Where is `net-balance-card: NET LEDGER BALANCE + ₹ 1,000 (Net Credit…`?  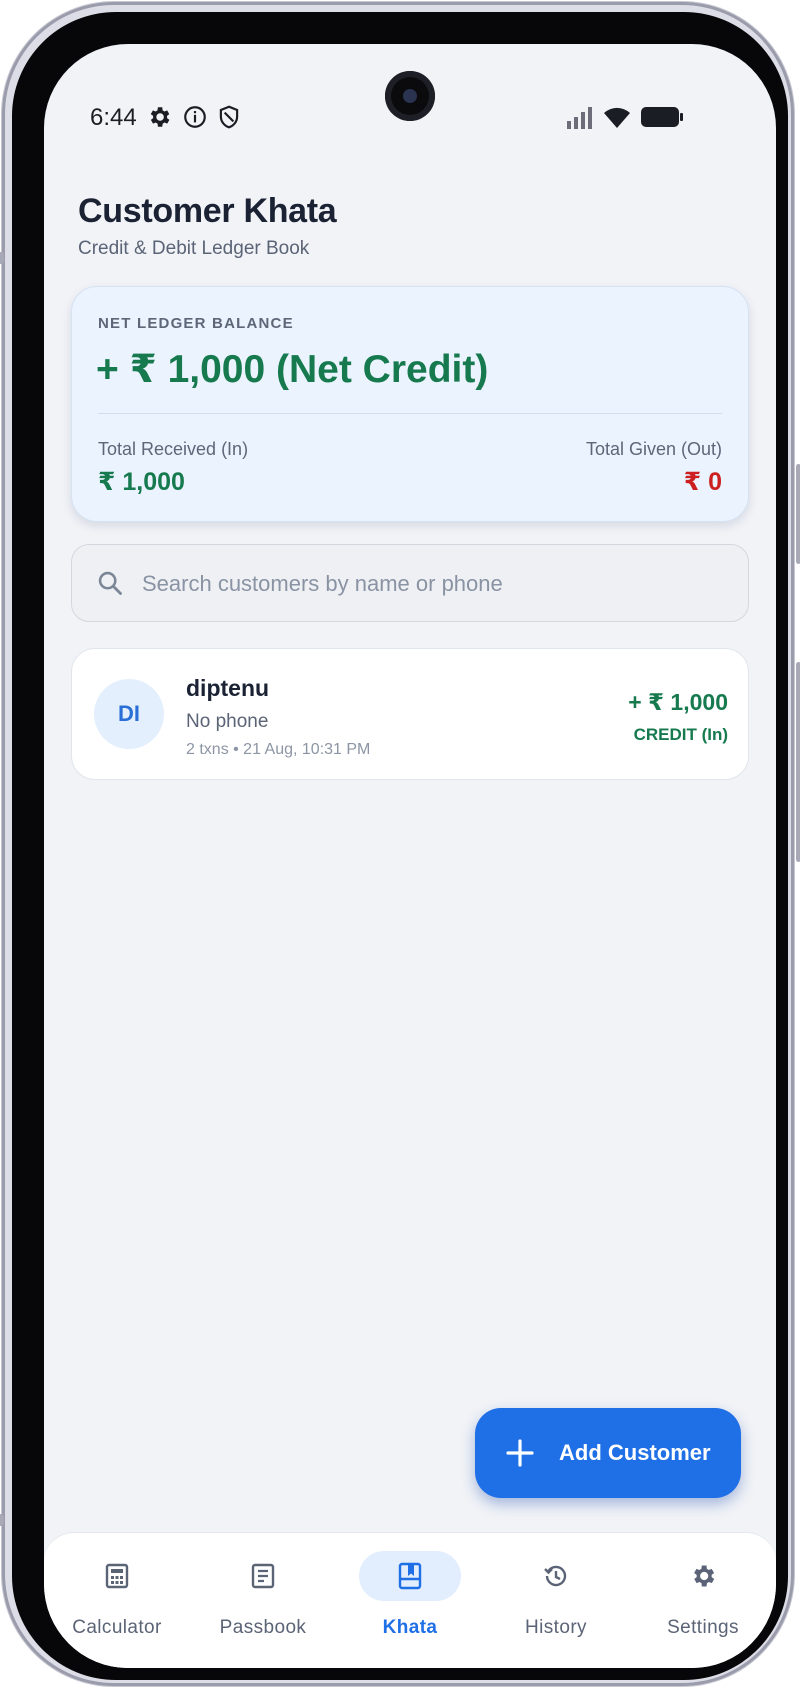 net-balance-card: NET LEDGER BALANCE + ₹ 1,000 (Net Credit… is located at coordinates (410, 404).